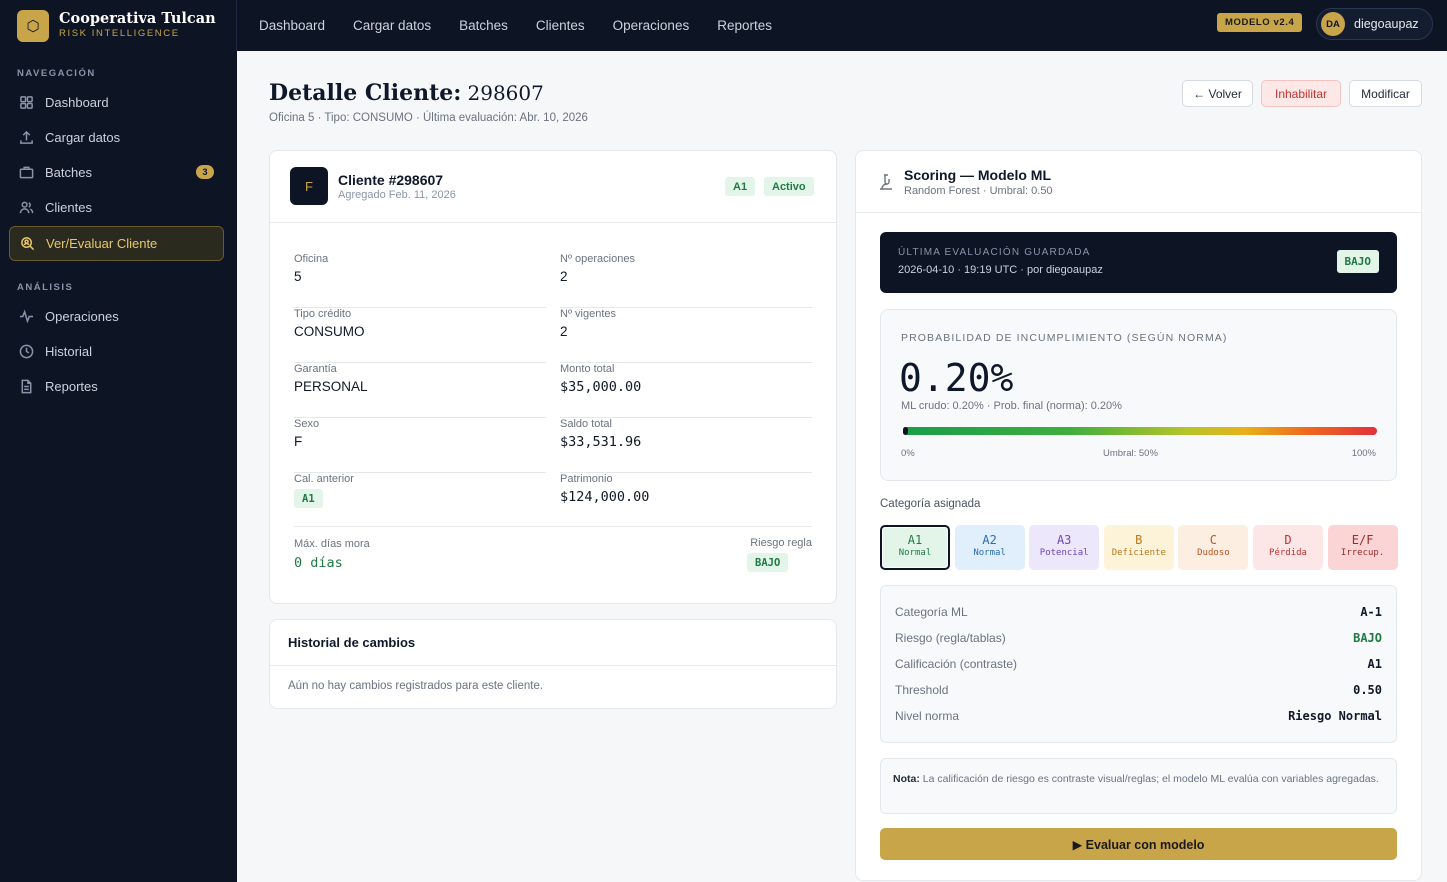 Image resolution: width=1447 pixels, height=882 pixels. Describe the element at coordinates (420, 335) in the screenshot. I see `field-tipo-credito: Tipo crédito CONSUMO` at that location.